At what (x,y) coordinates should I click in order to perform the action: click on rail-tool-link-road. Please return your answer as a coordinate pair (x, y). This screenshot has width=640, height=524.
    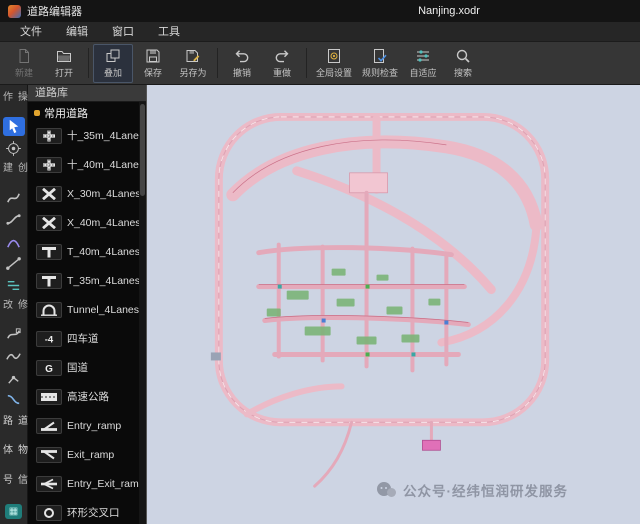
    Looking at the image, I should click on (14, 285).